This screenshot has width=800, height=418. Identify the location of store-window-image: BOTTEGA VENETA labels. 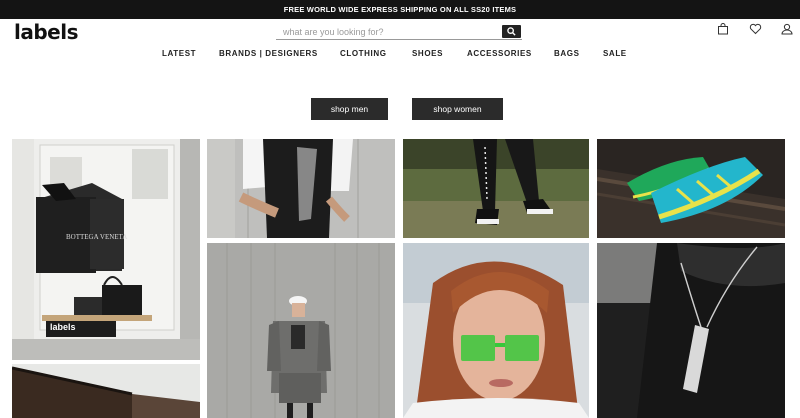
(106, 249).